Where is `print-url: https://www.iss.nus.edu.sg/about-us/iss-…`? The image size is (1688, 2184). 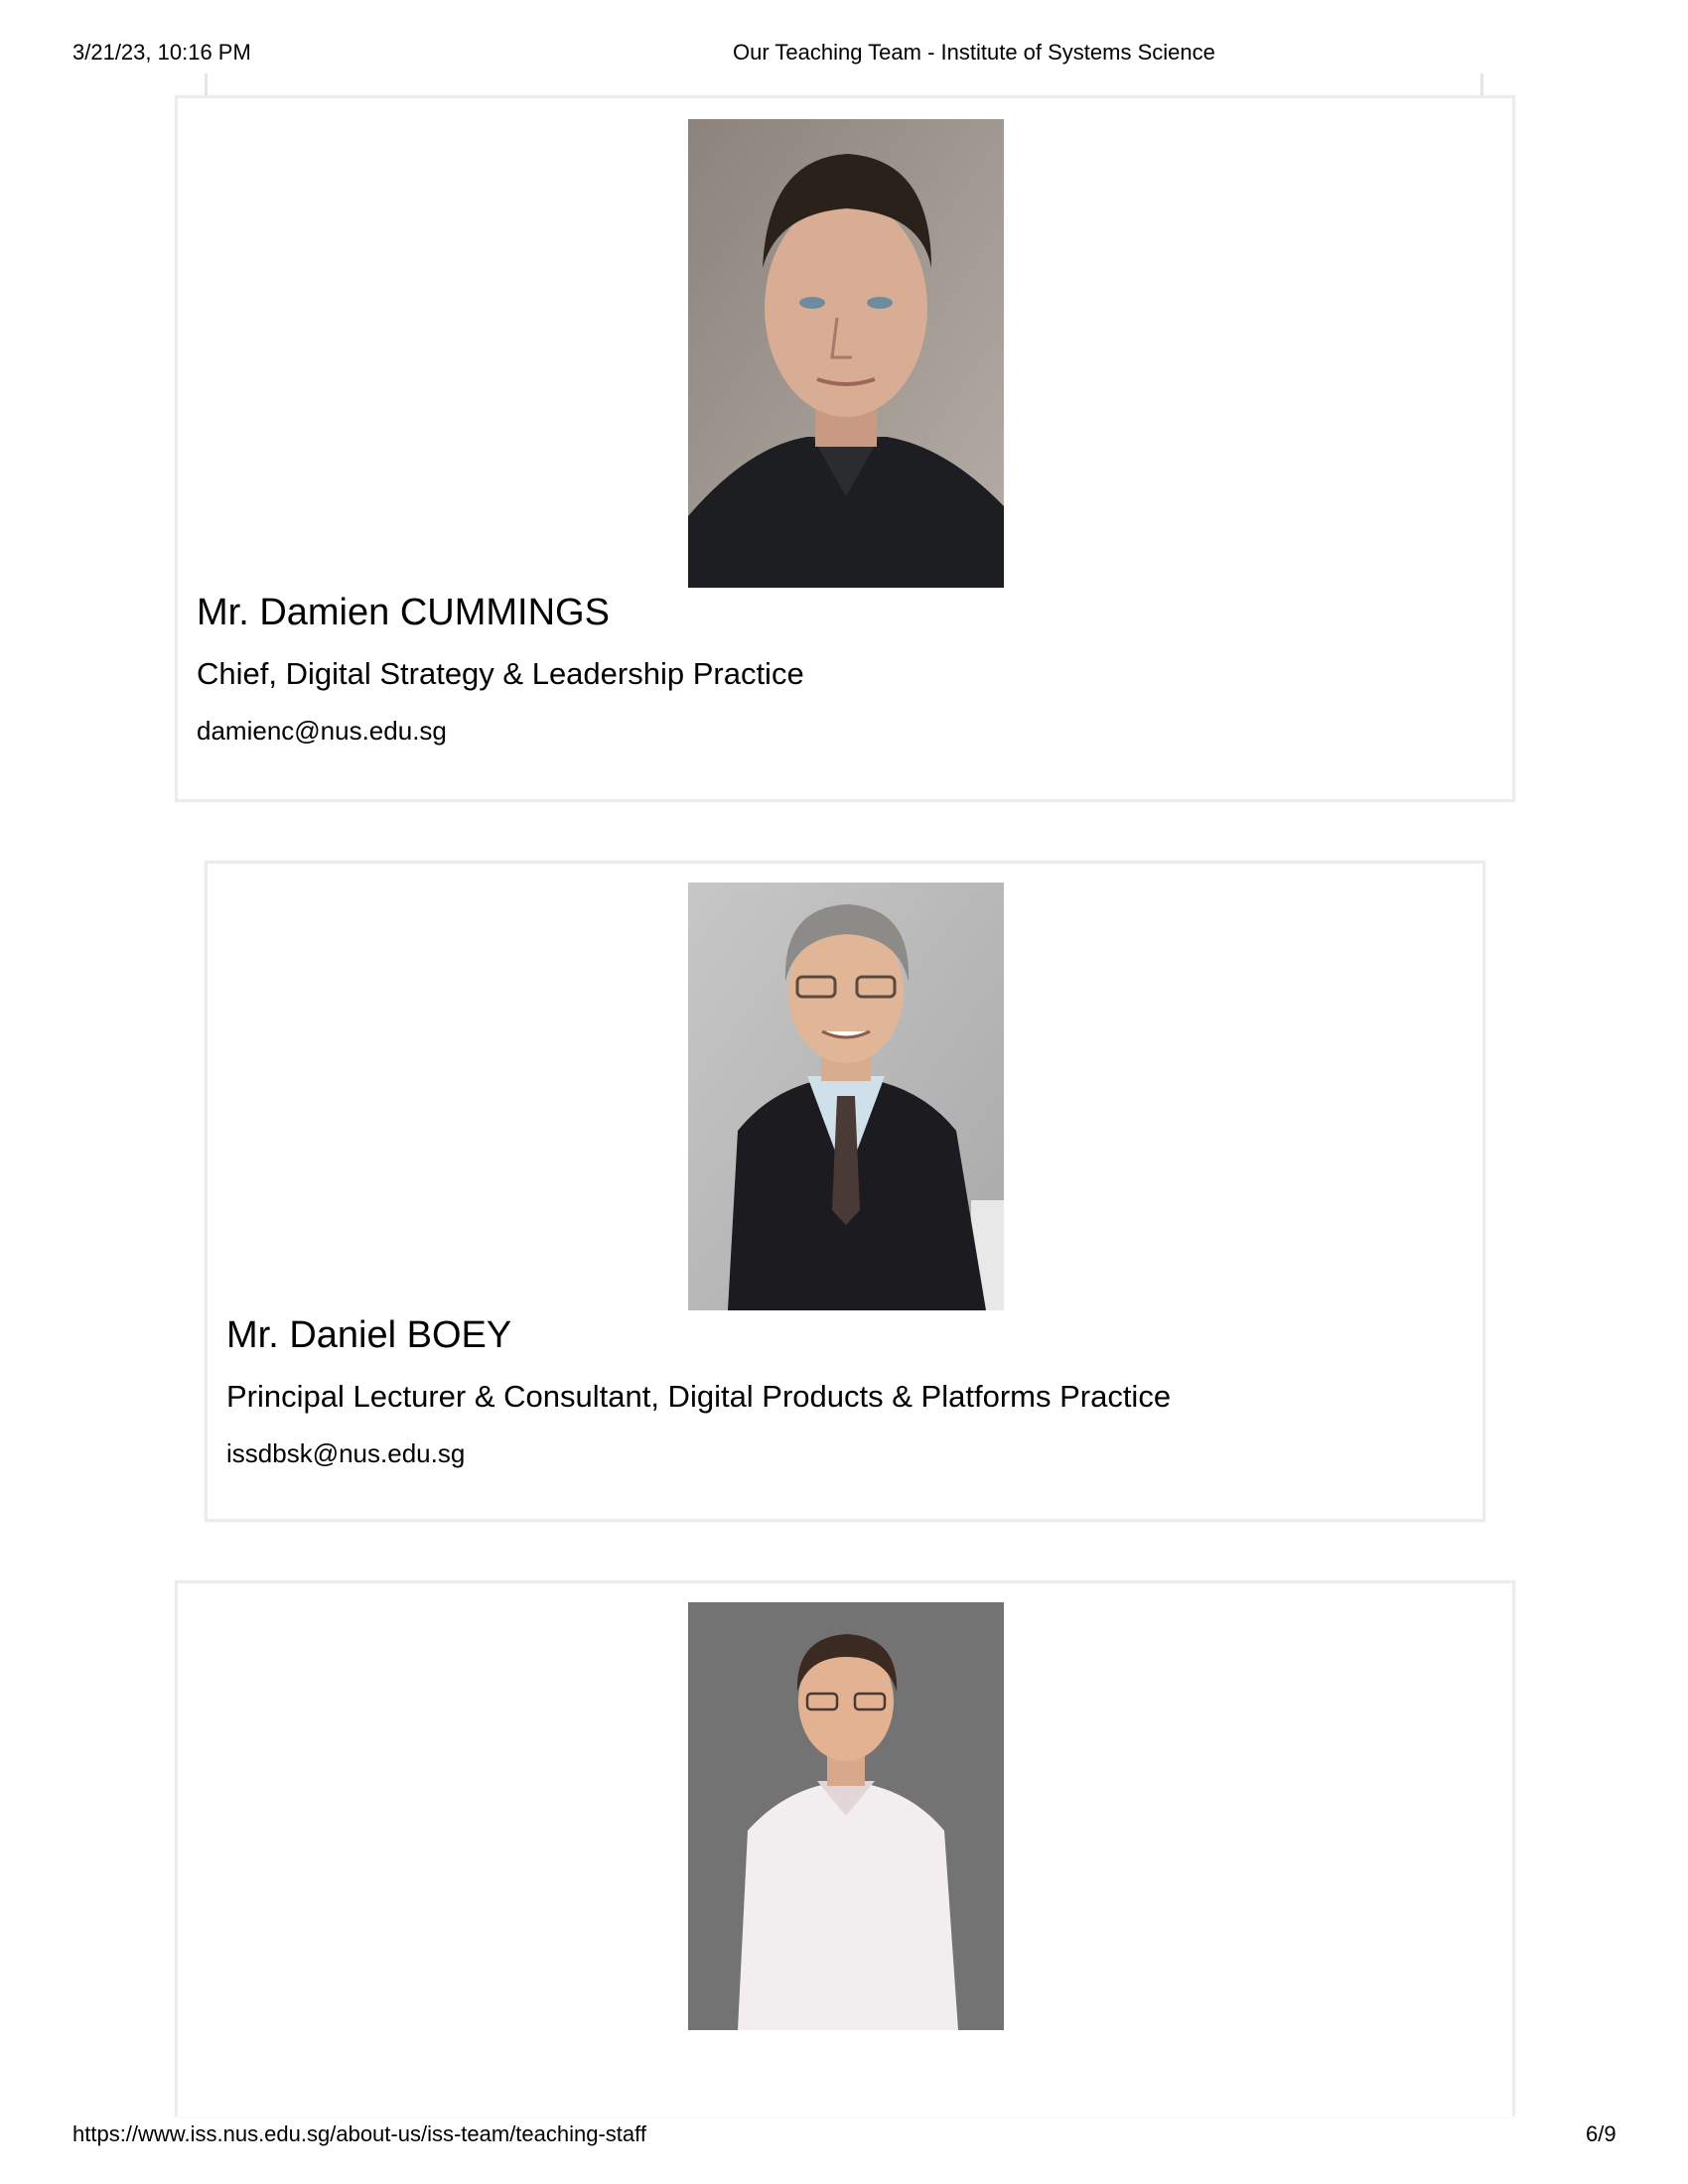 print-url: https://www.iss.nus.edu.sg/about-us/iss-… is located at coordinates (359, 2133).